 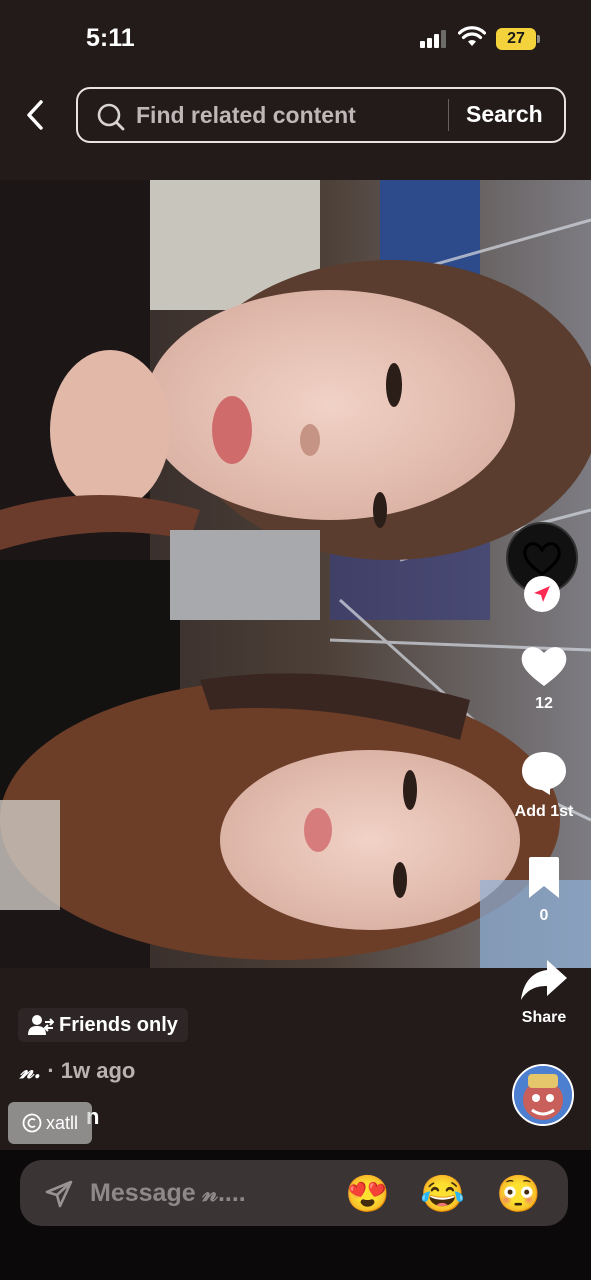 I want to click on like-count: 12, so click(x=544, y=703).